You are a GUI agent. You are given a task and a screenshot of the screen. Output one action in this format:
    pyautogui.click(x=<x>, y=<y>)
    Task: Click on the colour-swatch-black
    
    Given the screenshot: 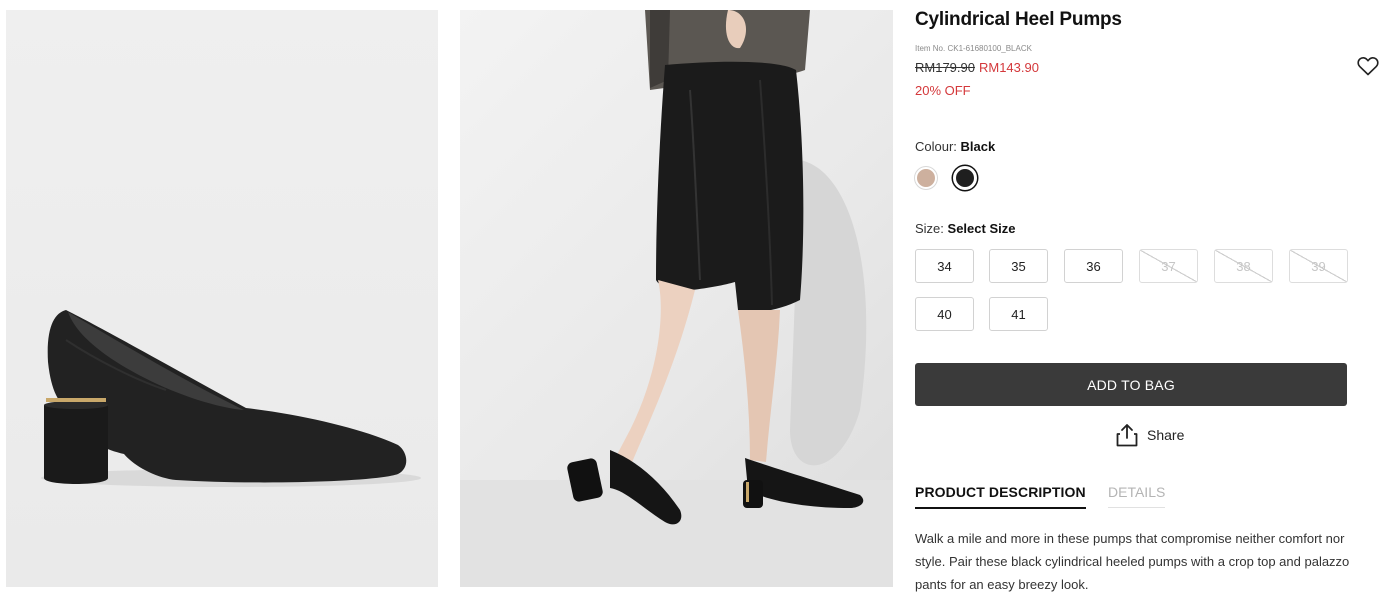 What is the action you would take?
    pyautogui.click(x=965, y=178)
    